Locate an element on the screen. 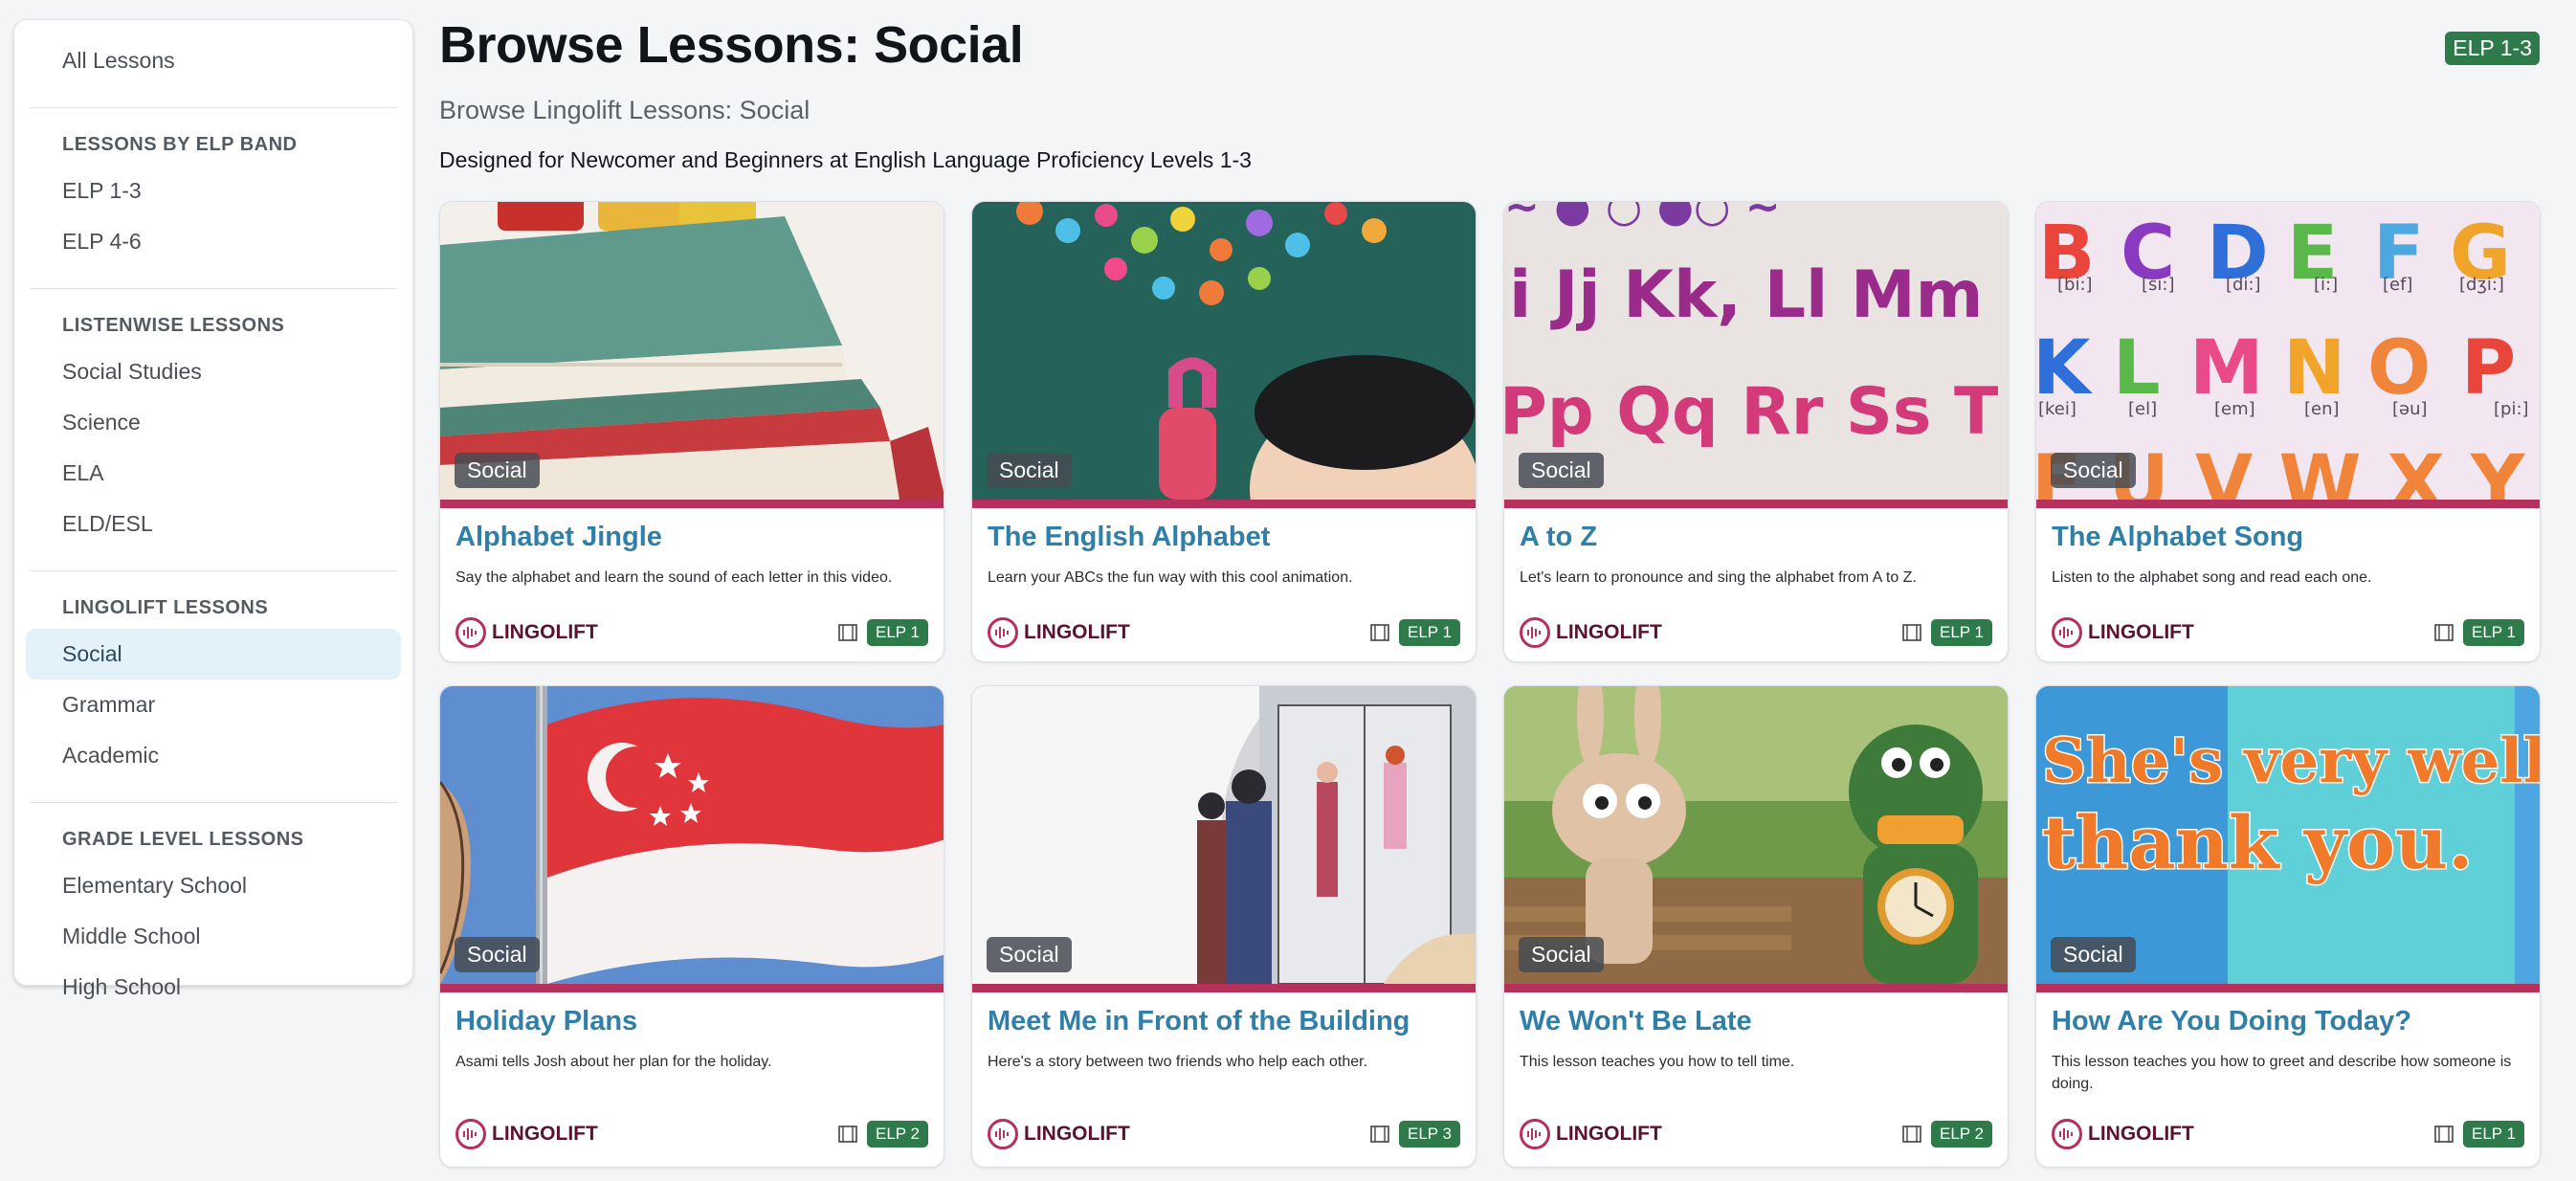  svg-text: [dʒi:] is located at coordinates (2481, 285).